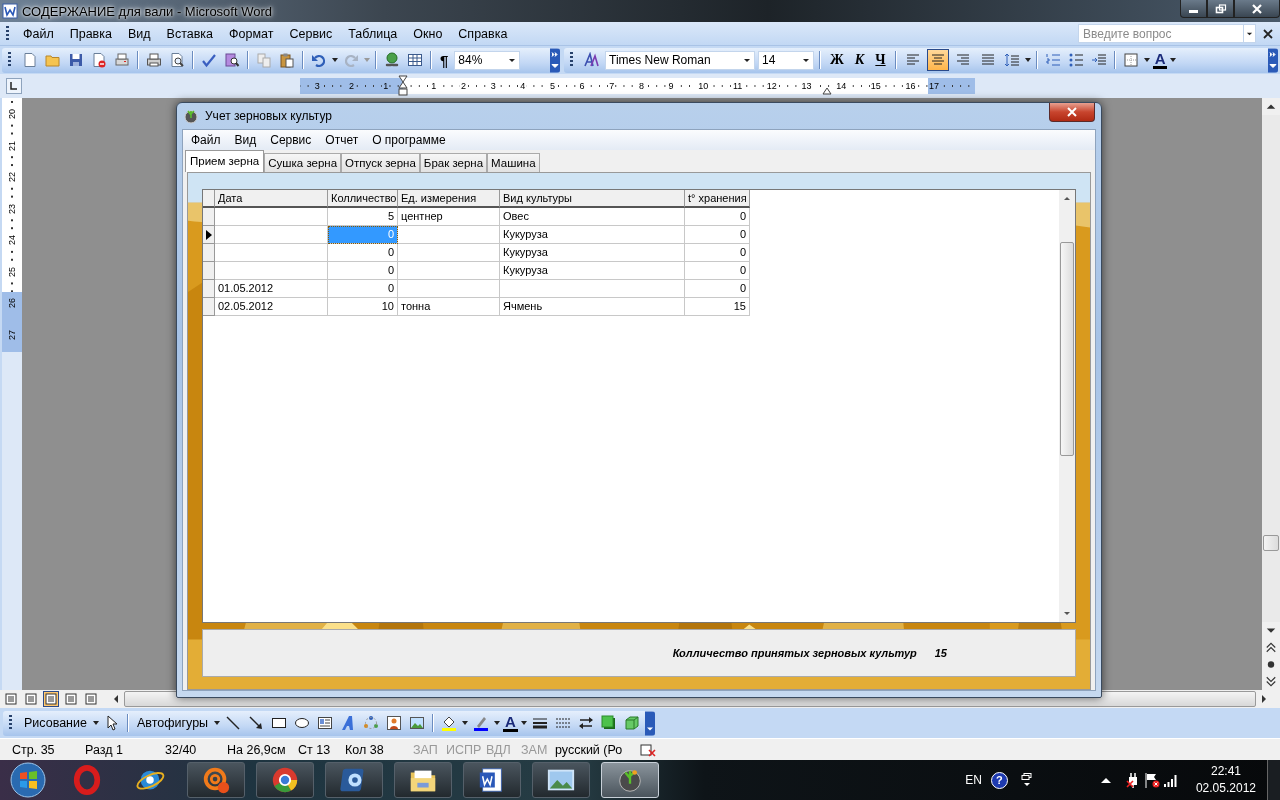  I want to click on oval-icon, so click(302, 723).